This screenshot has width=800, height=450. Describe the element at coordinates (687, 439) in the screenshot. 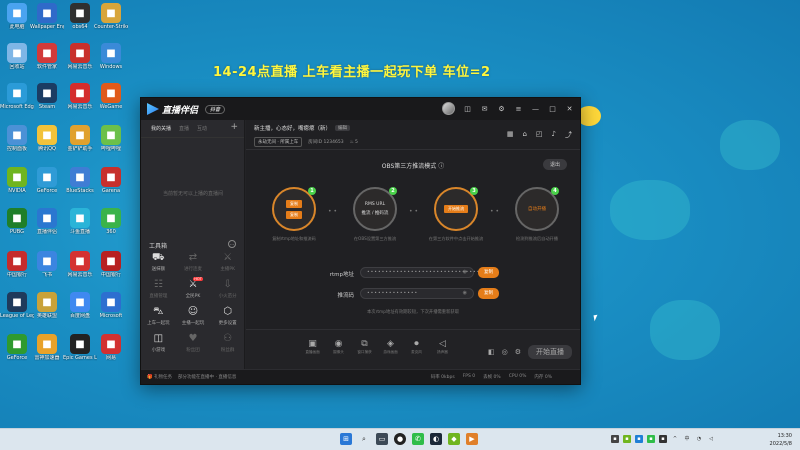

I see `ime-icon: 中` at that location.